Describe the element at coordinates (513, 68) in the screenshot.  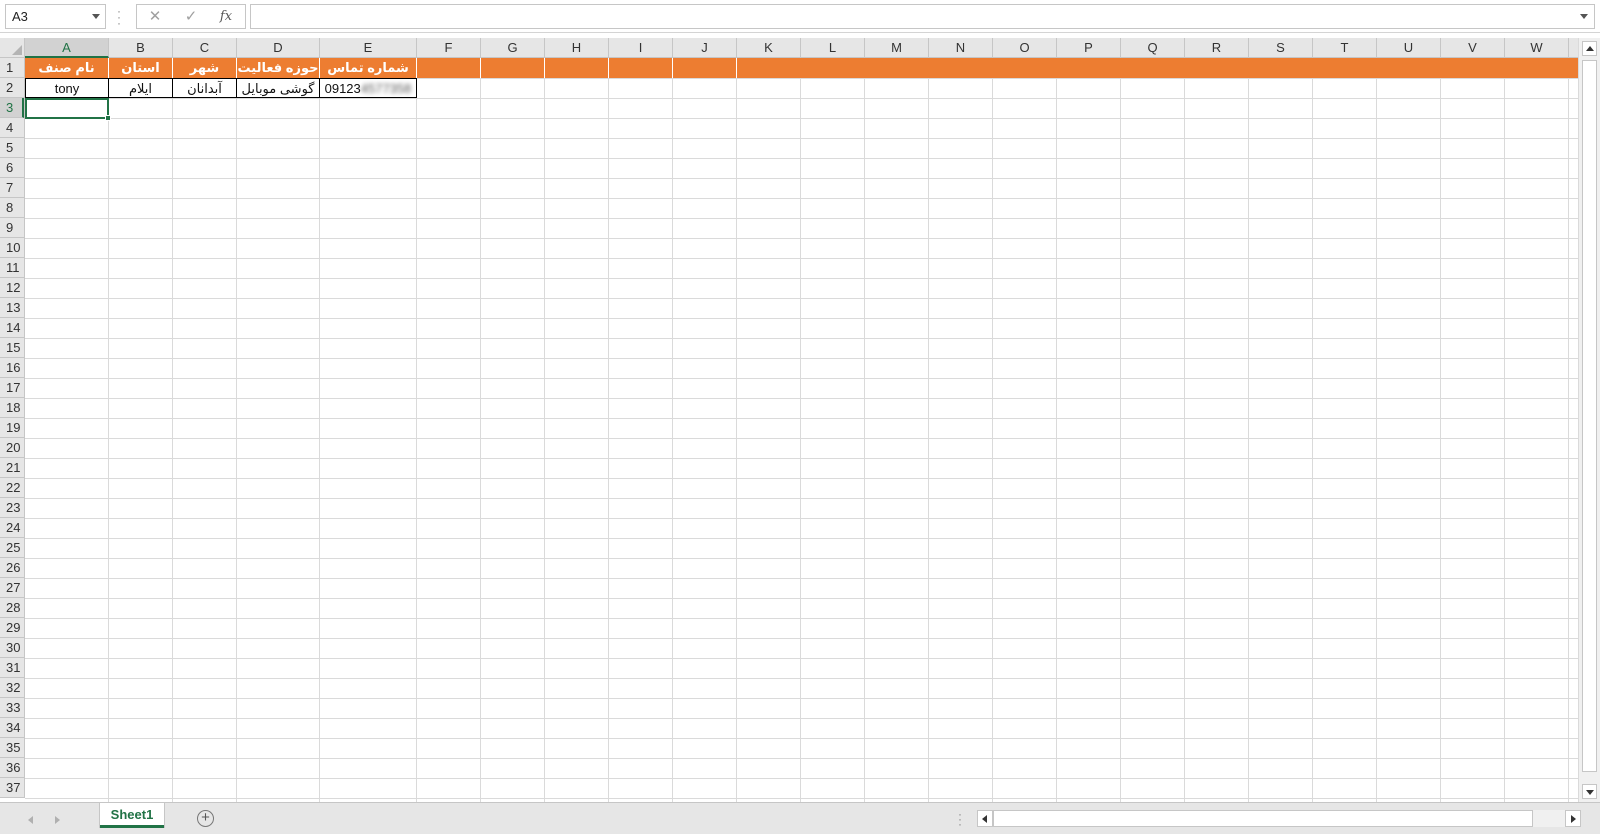
I see `header-cell-g1` at that location.